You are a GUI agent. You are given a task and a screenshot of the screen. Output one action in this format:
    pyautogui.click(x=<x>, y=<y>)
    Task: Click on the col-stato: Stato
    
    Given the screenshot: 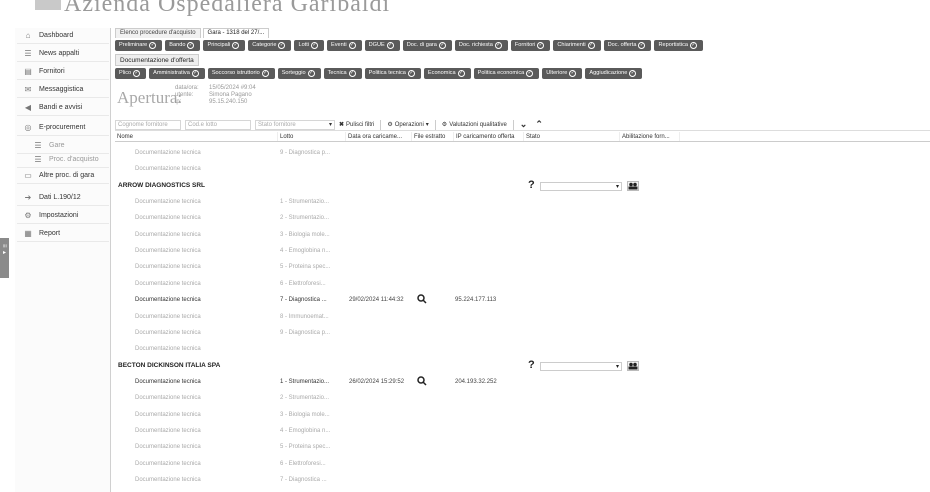 What is the action you would take?
    pyautogui.click(x=572, y=136)
    